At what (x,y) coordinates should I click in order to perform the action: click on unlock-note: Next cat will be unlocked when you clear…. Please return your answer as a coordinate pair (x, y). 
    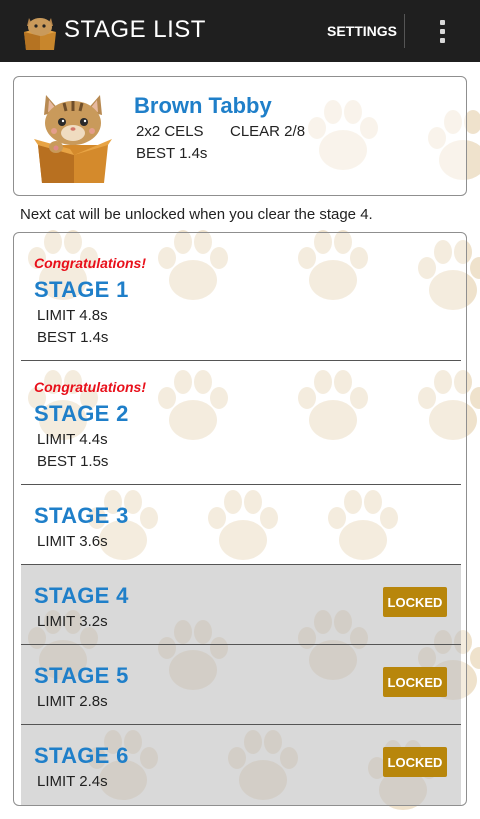
    Looking at the image, I should click on (196, 214).